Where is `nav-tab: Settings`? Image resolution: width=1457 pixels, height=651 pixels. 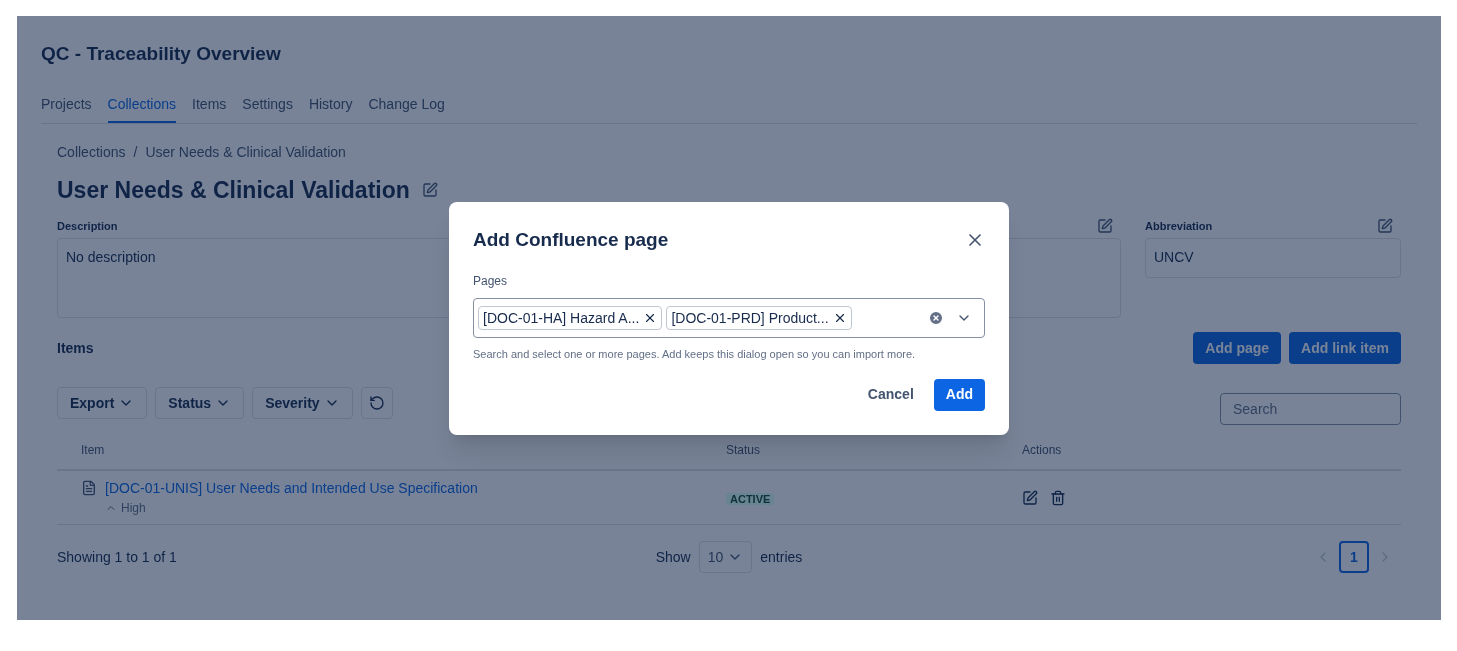
nav-tab: Settings is located at coordinates (267, 108).